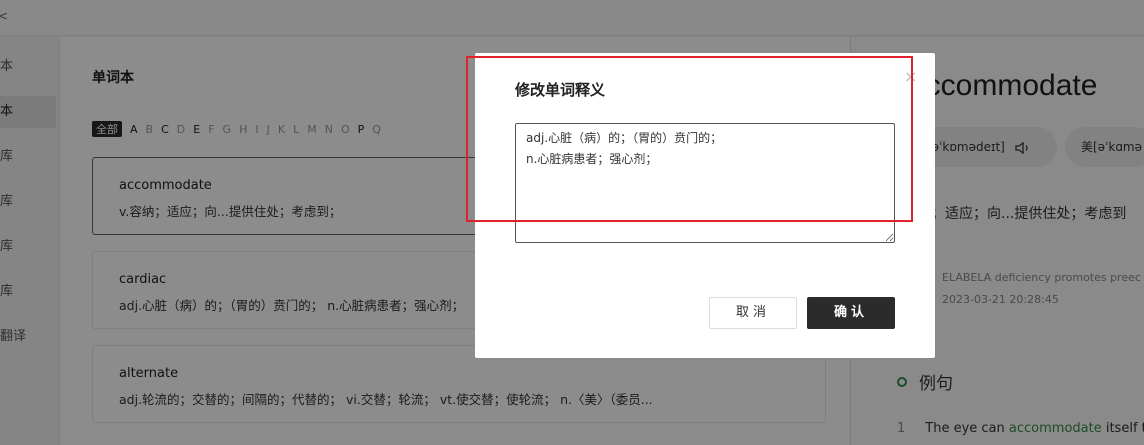 This screenshot has width=1144, height=445. What do you see at coordinates (689, 139) in the screenshot?
I see `highlight-annotation-box` at bounding box center [689, 139].